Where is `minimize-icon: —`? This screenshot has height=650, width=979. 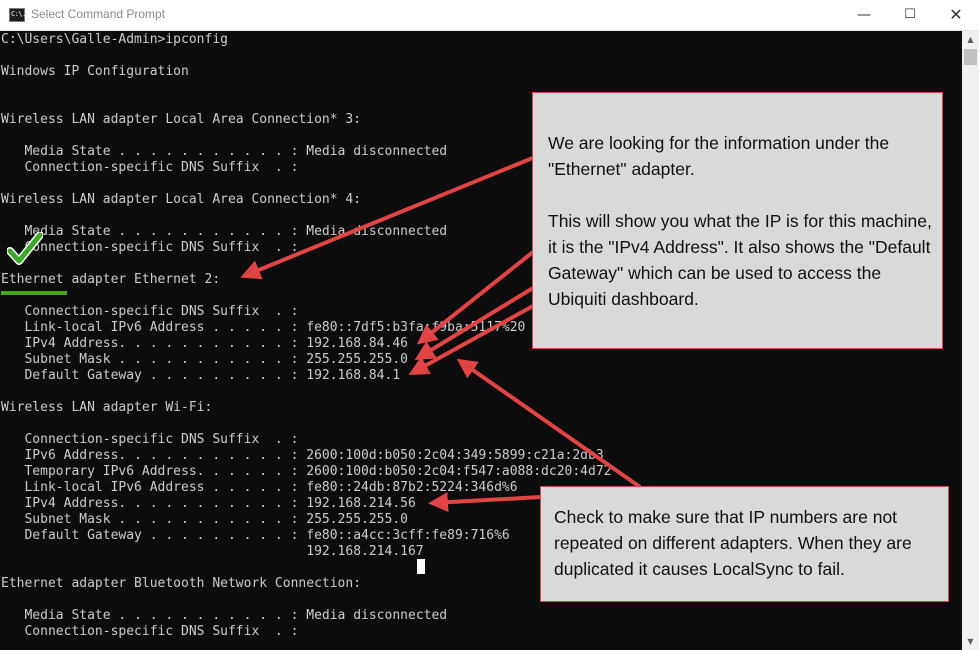
minimize-icon: — is located at coordinates (864, 15).